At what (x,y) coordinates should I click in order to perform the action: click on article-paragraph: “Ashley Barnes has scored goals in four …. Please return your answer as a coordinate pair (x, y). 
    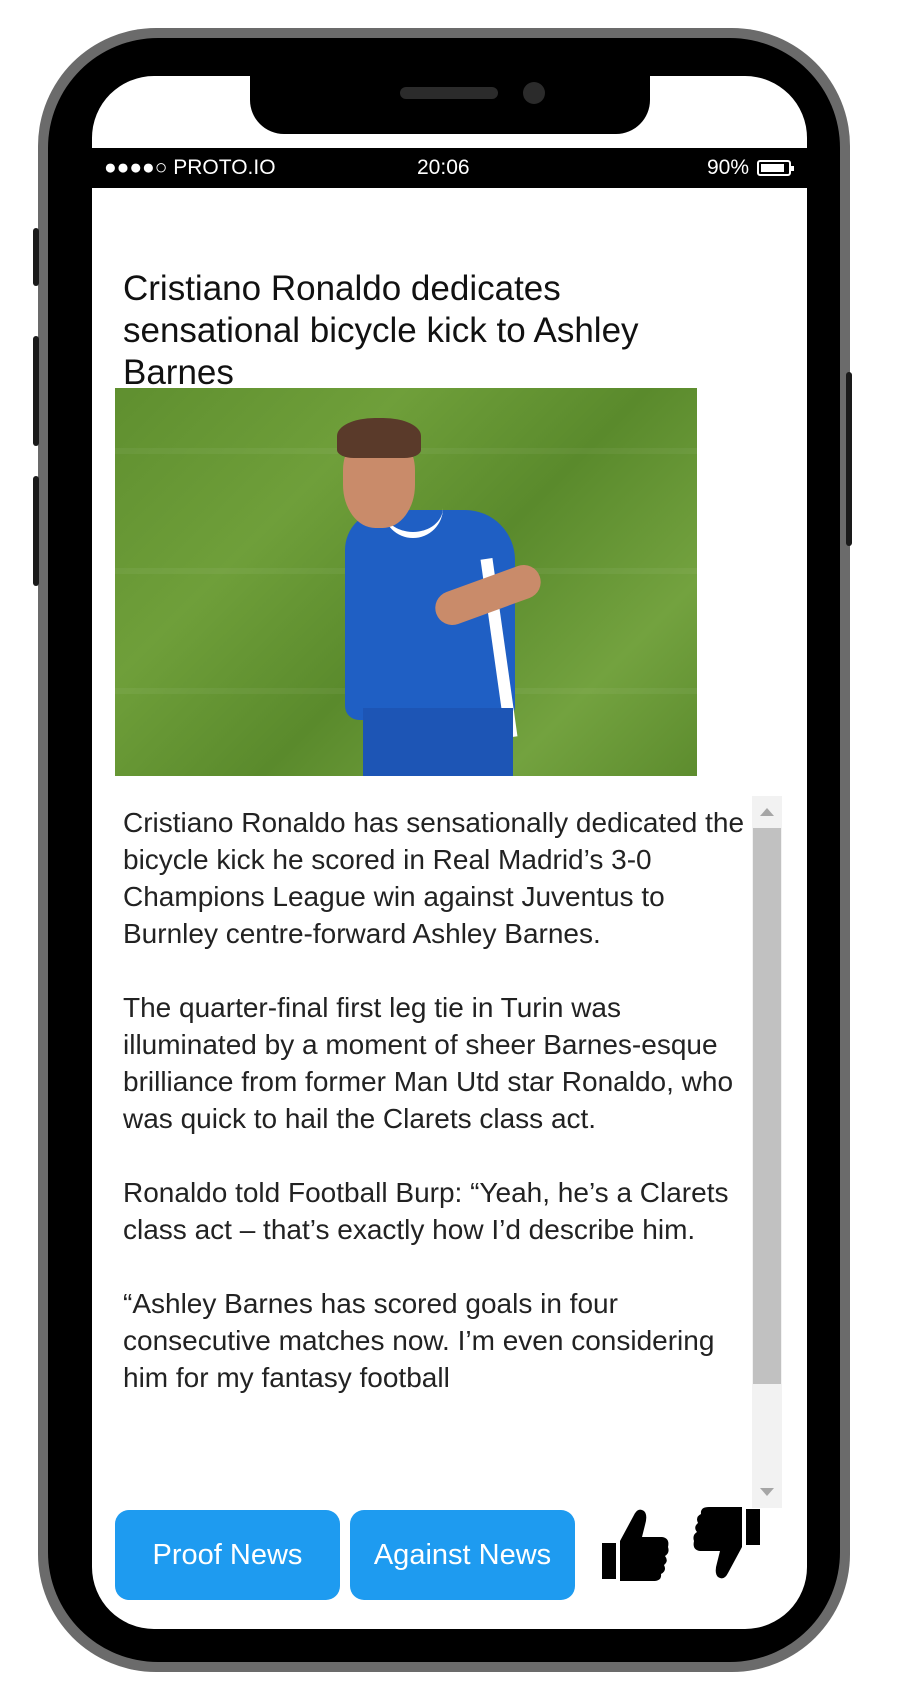
    Looking at the image, I should click on (419, 1340).